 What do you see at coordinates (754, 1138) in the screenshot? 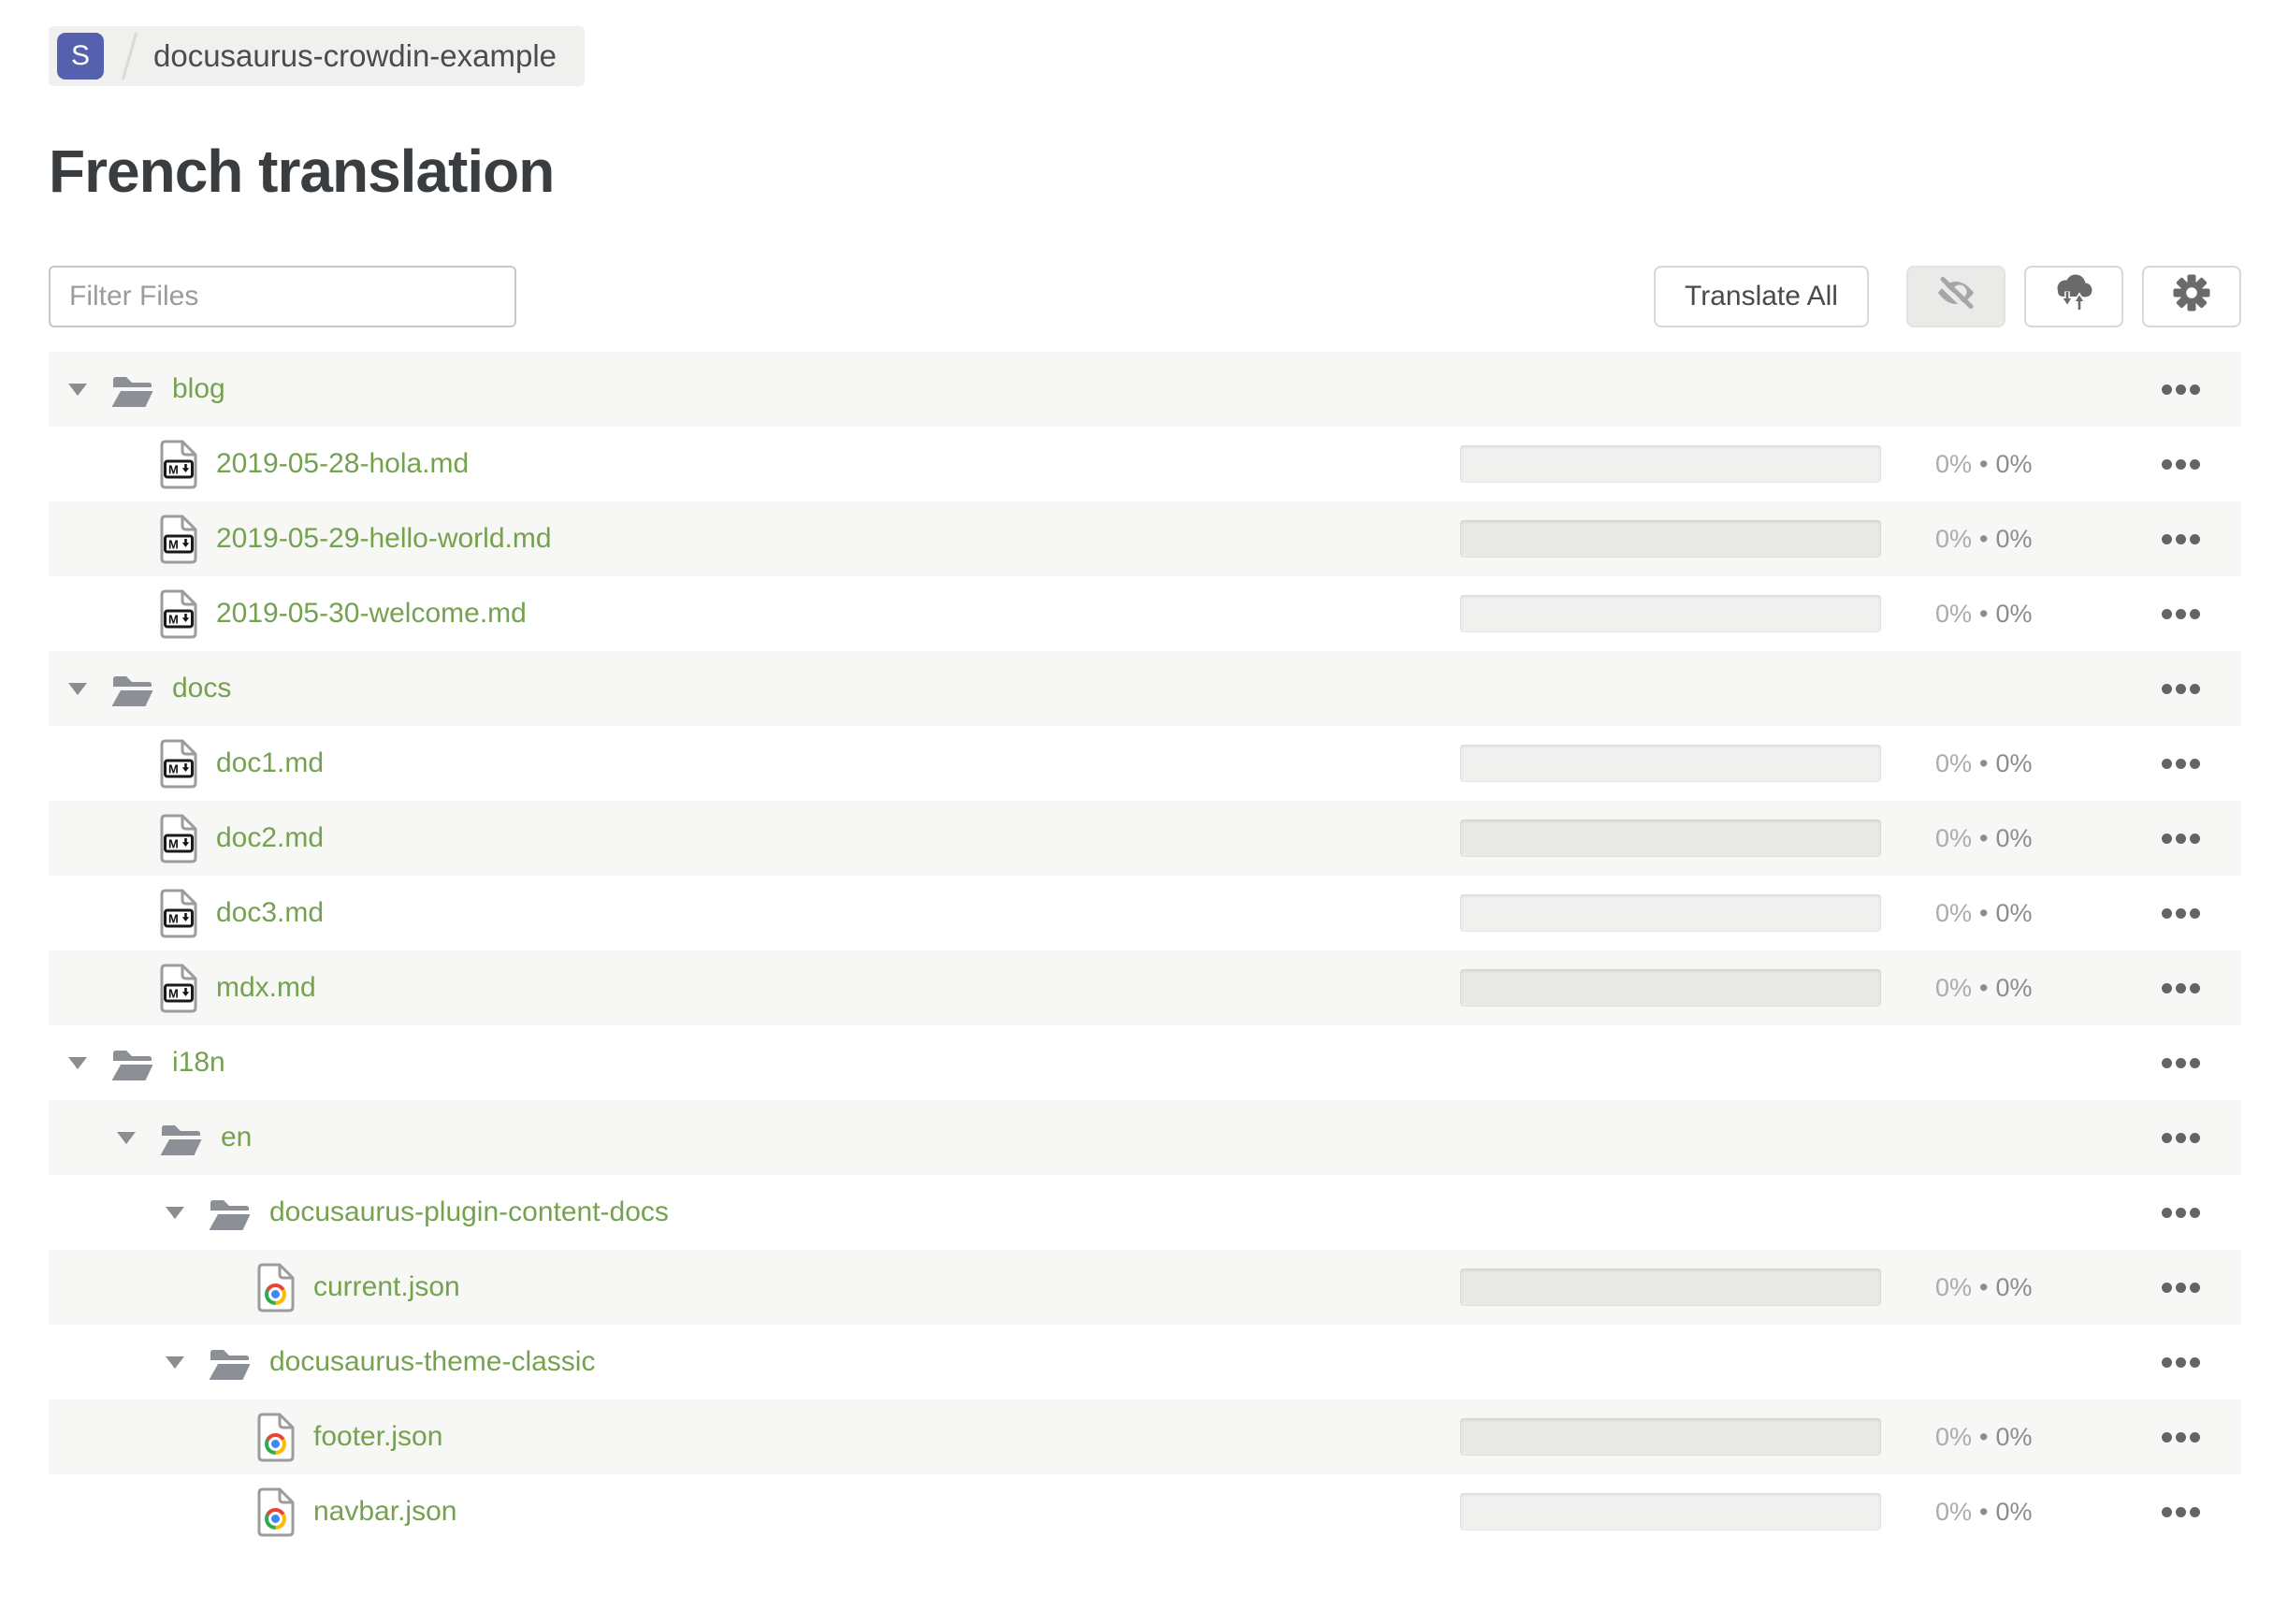
I see `tree-row-label-area: en` at bounding box center [754, 1138].